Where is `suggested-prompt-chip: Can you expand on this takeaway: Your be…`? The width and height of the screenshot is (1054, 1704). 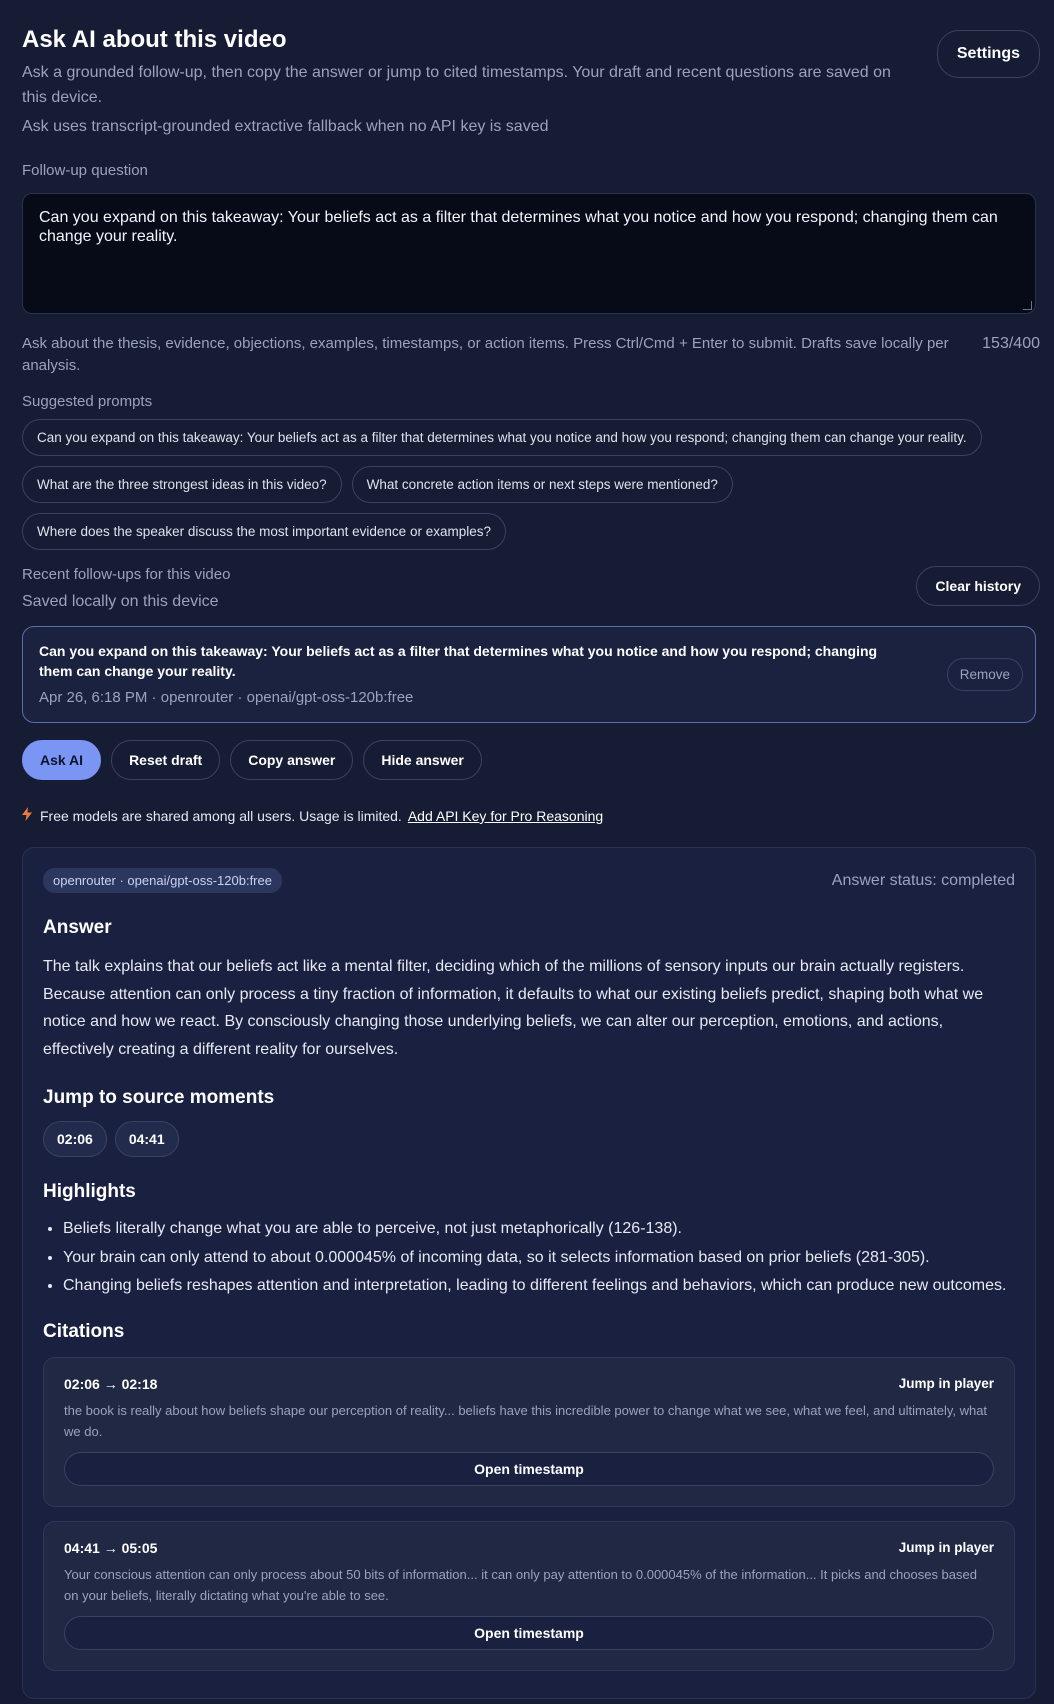 suggested-prompt-chip: Can you expand on this takeaway: Your be… is located at coordinates (502, 437).